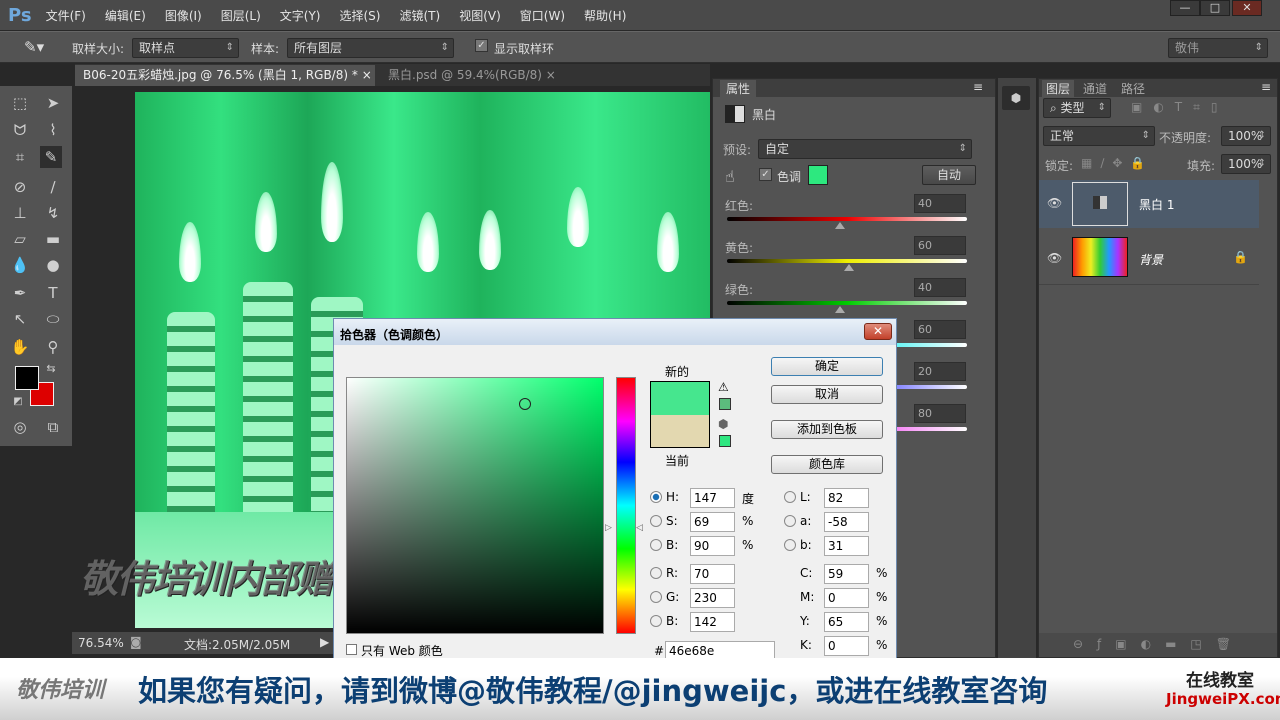  I want to click on close-window-button: ✕, so click(1247, 8).